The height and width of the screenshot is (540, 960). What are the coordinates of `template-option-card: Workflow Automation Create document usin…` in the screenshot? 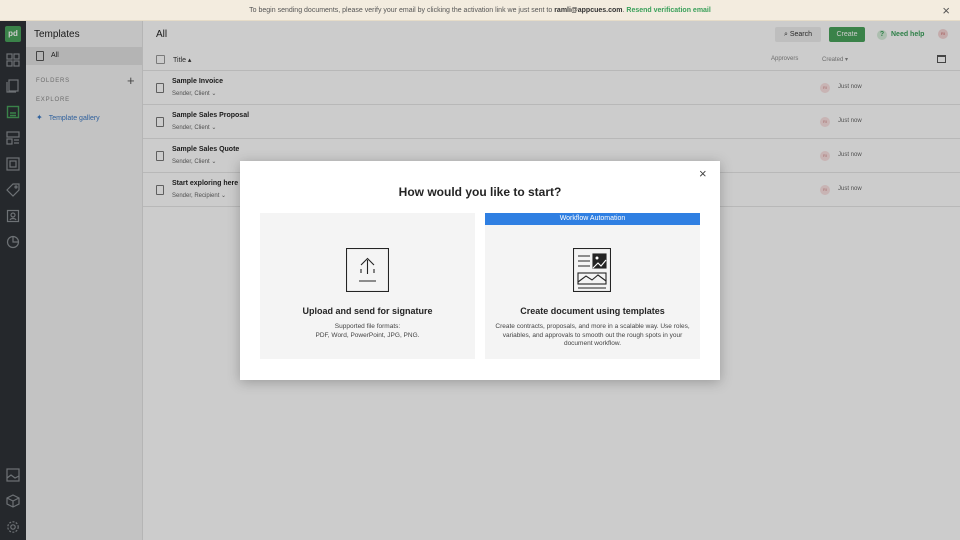 It's located at (592, 286).